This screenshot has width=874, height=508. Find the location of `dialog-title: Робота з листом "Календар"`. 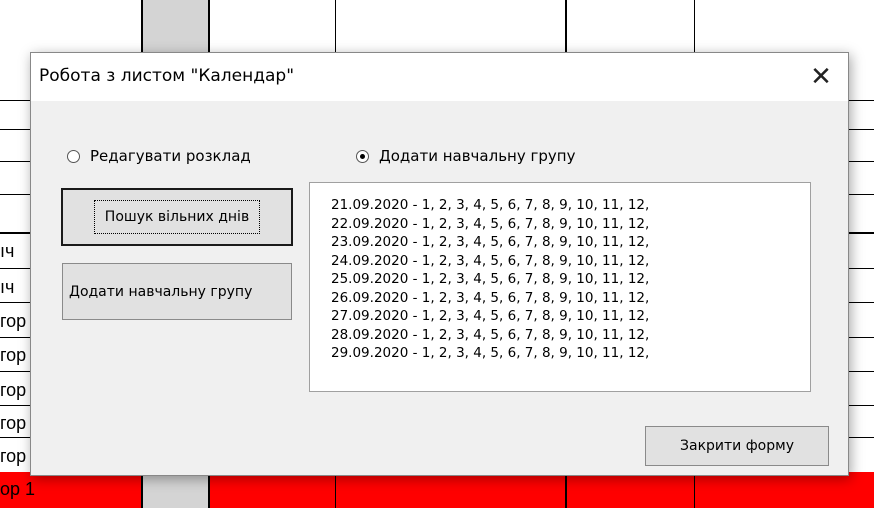

dialog-title: Робота з листом "Календар" is located at coordinates (167, 76).